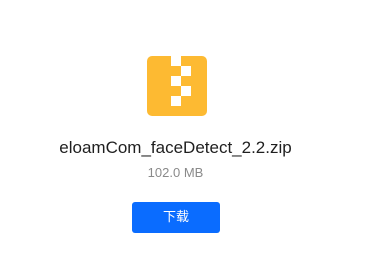 The width and height of the screenshot is (372, 274). Describe the element at coordinates (177, 86) in the screenshot. I see `zip-archive-icon` at that location.